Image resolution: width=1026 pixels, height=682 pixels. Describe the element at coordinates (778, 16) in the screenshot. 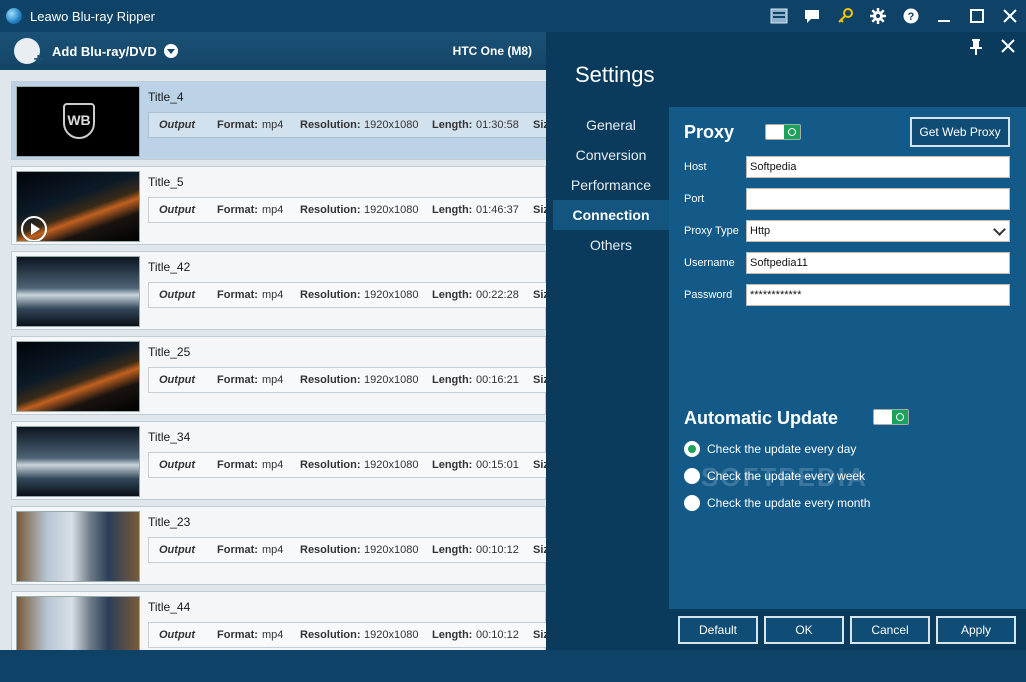

I see `register-icon` at that location.